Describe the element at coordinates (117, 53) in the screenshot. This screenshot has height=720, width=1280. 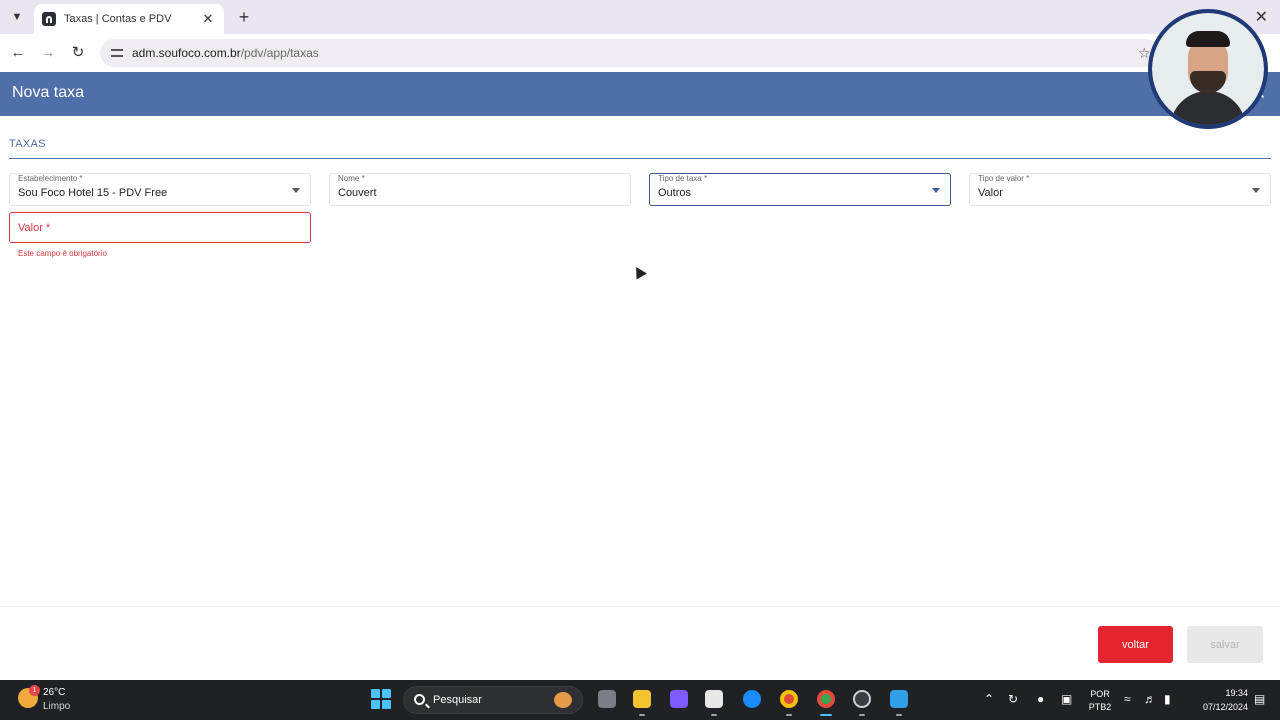
I see `site-info-icon` at that location.